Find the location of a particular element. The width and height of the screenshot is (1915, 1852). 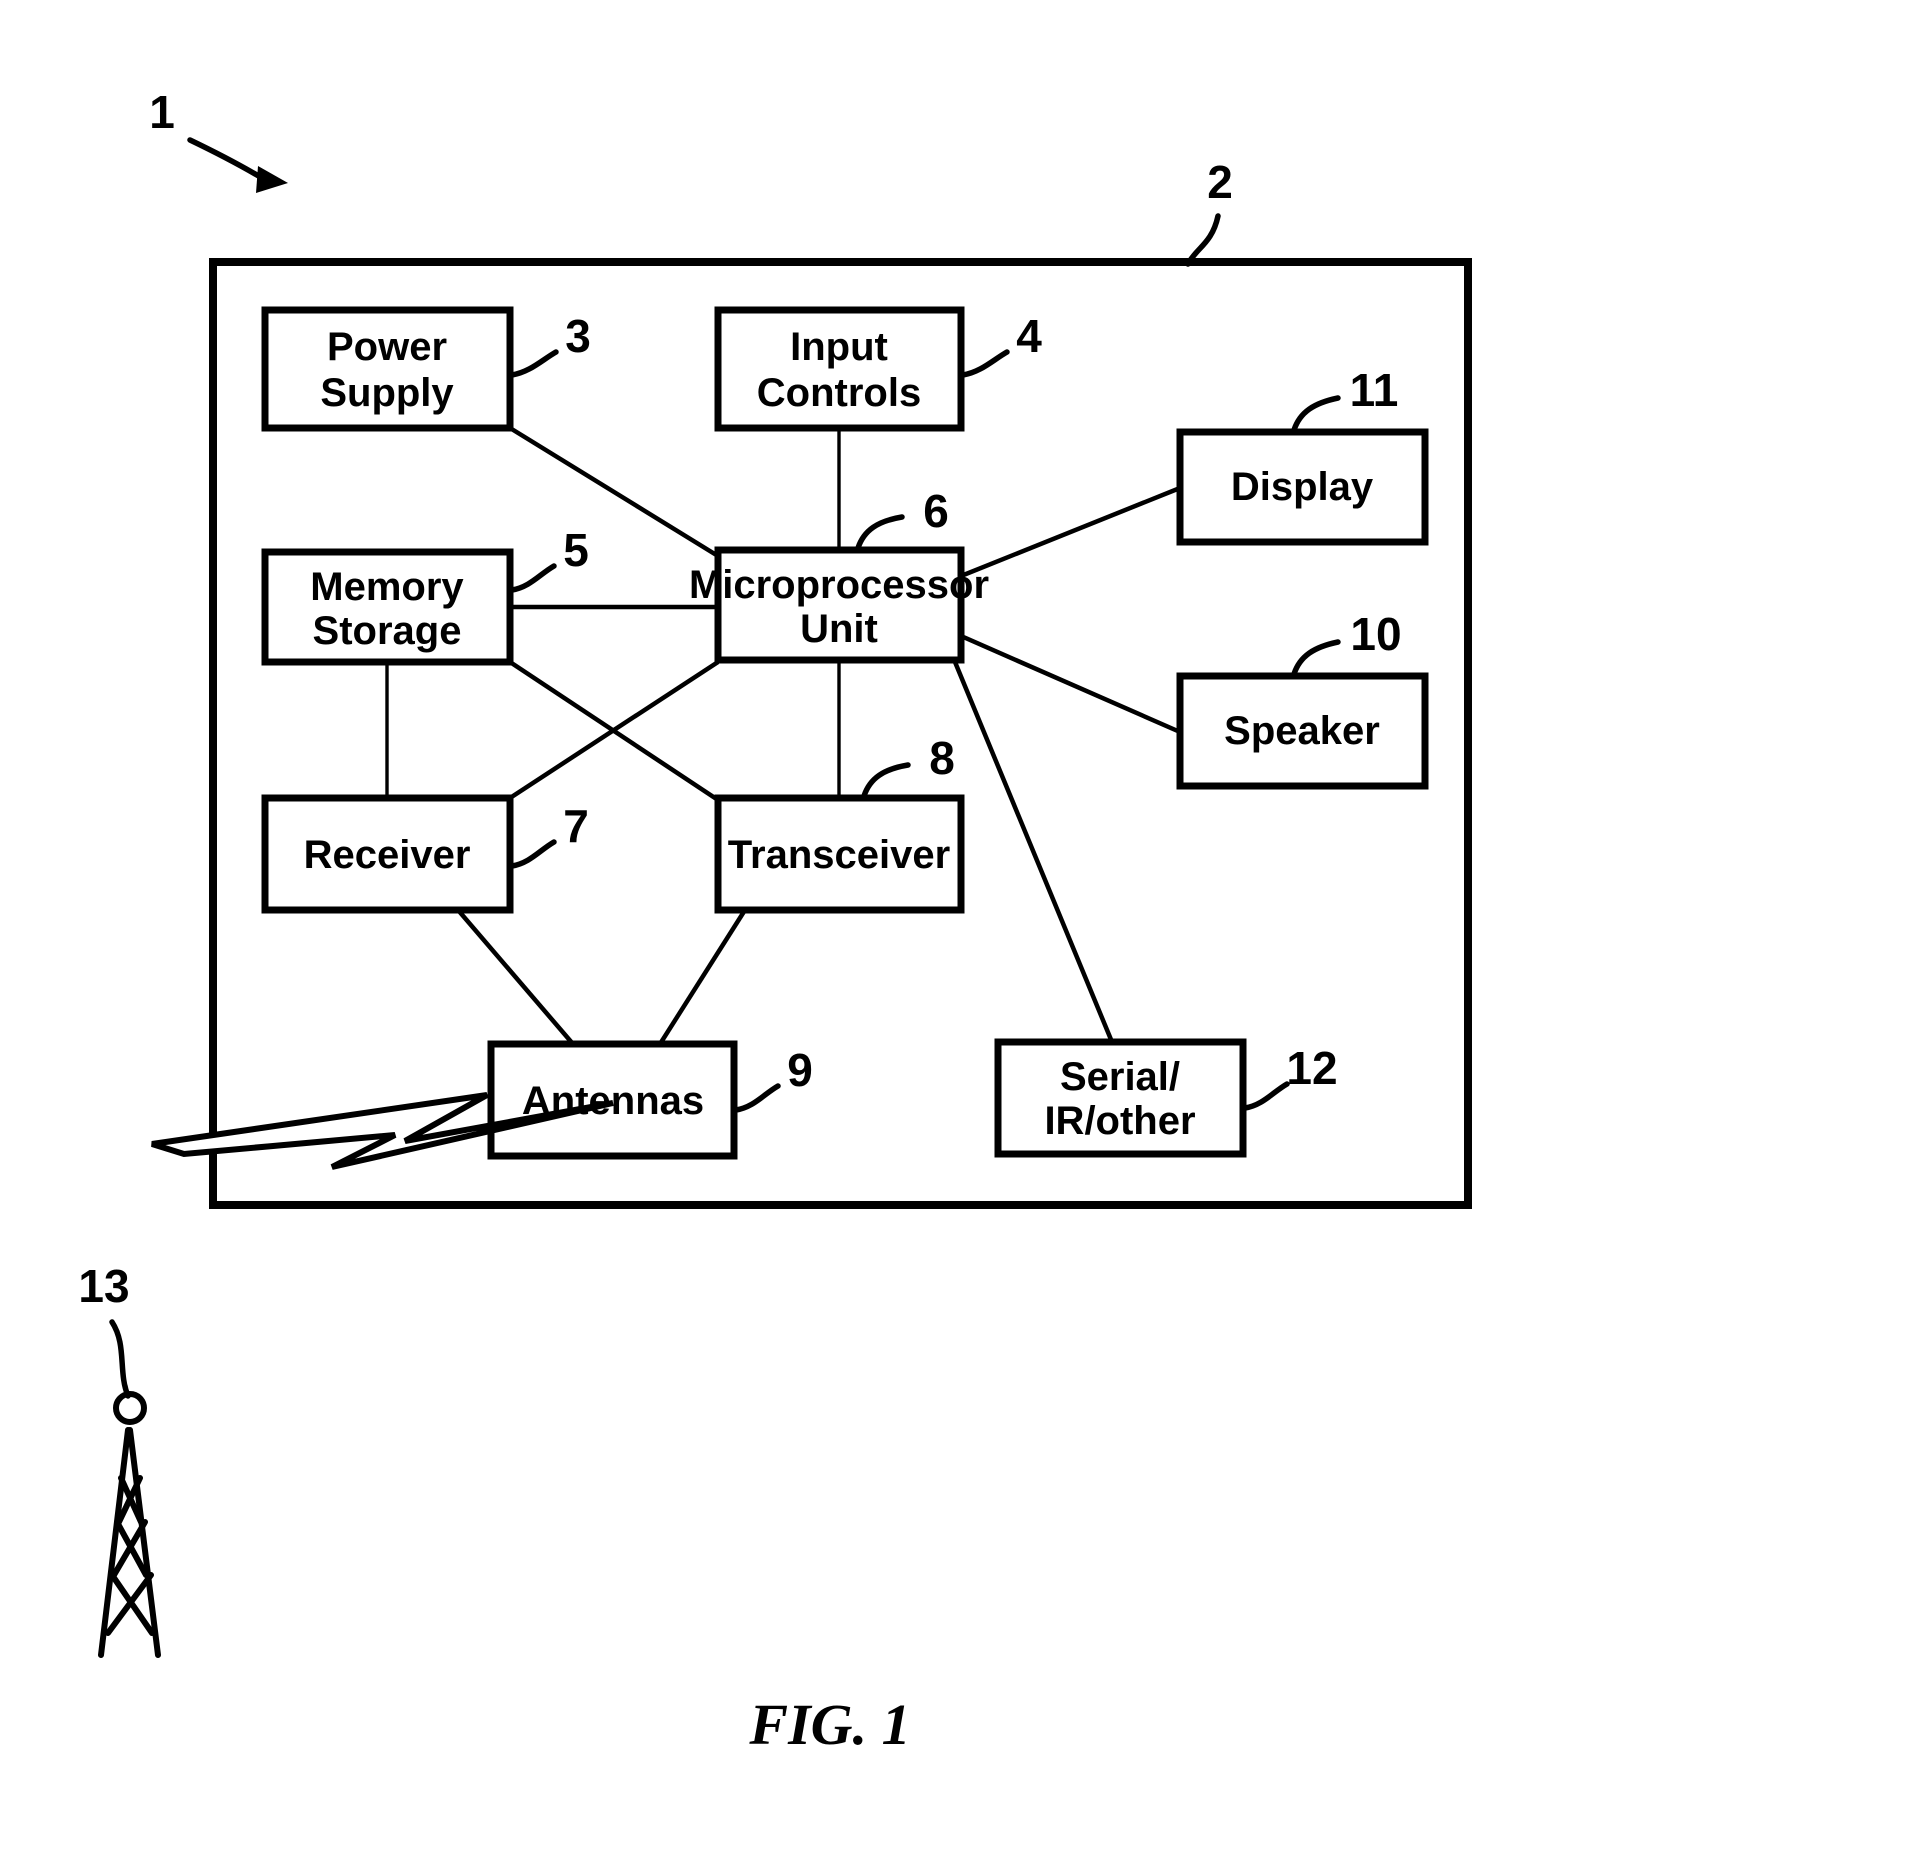

block-memory-storage: Memory Storage is located at coordinates (387, 607).